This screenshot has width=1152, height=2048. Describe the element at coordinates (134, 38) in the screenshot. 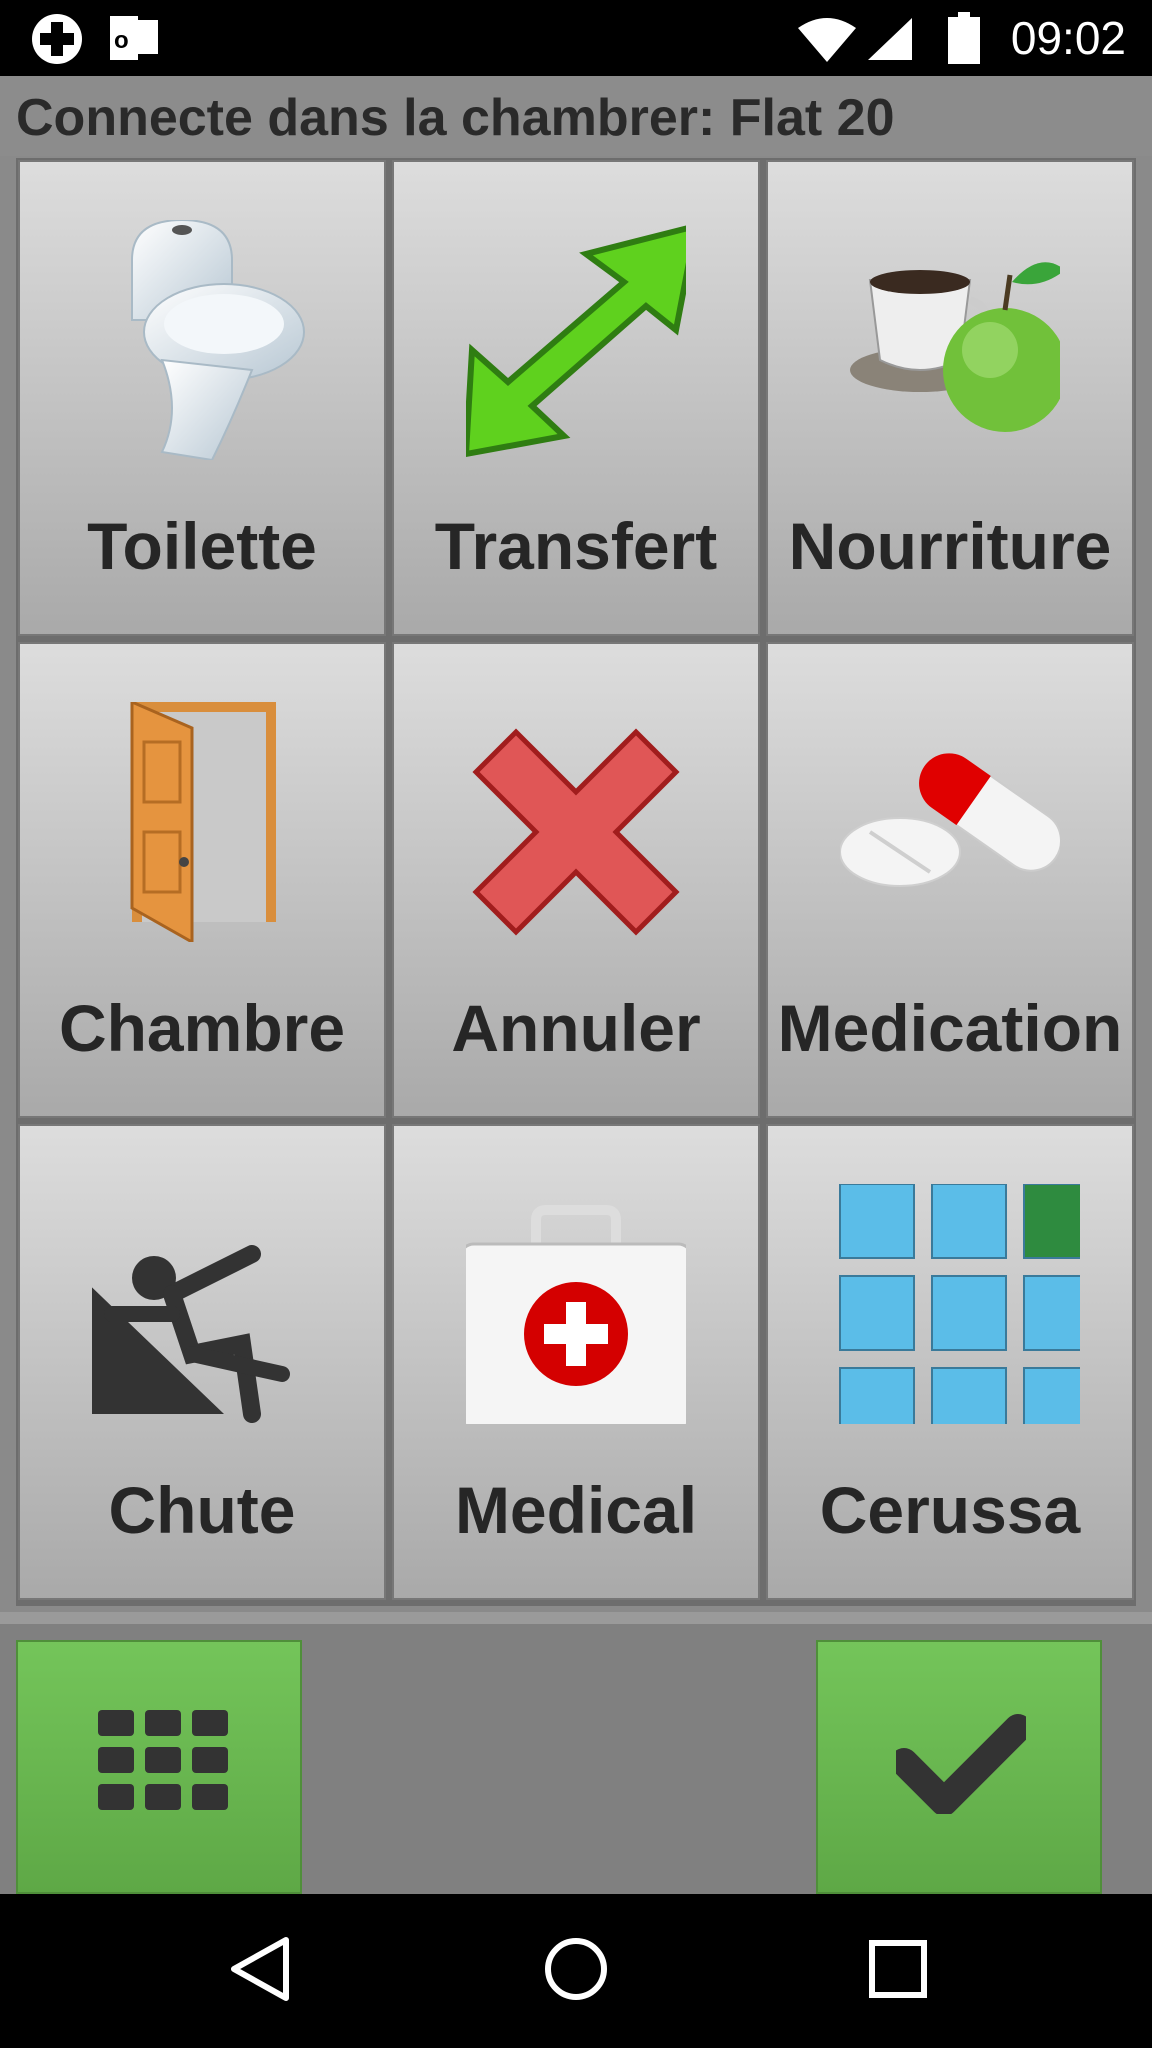

I see `outlook-icon: o` at that location.